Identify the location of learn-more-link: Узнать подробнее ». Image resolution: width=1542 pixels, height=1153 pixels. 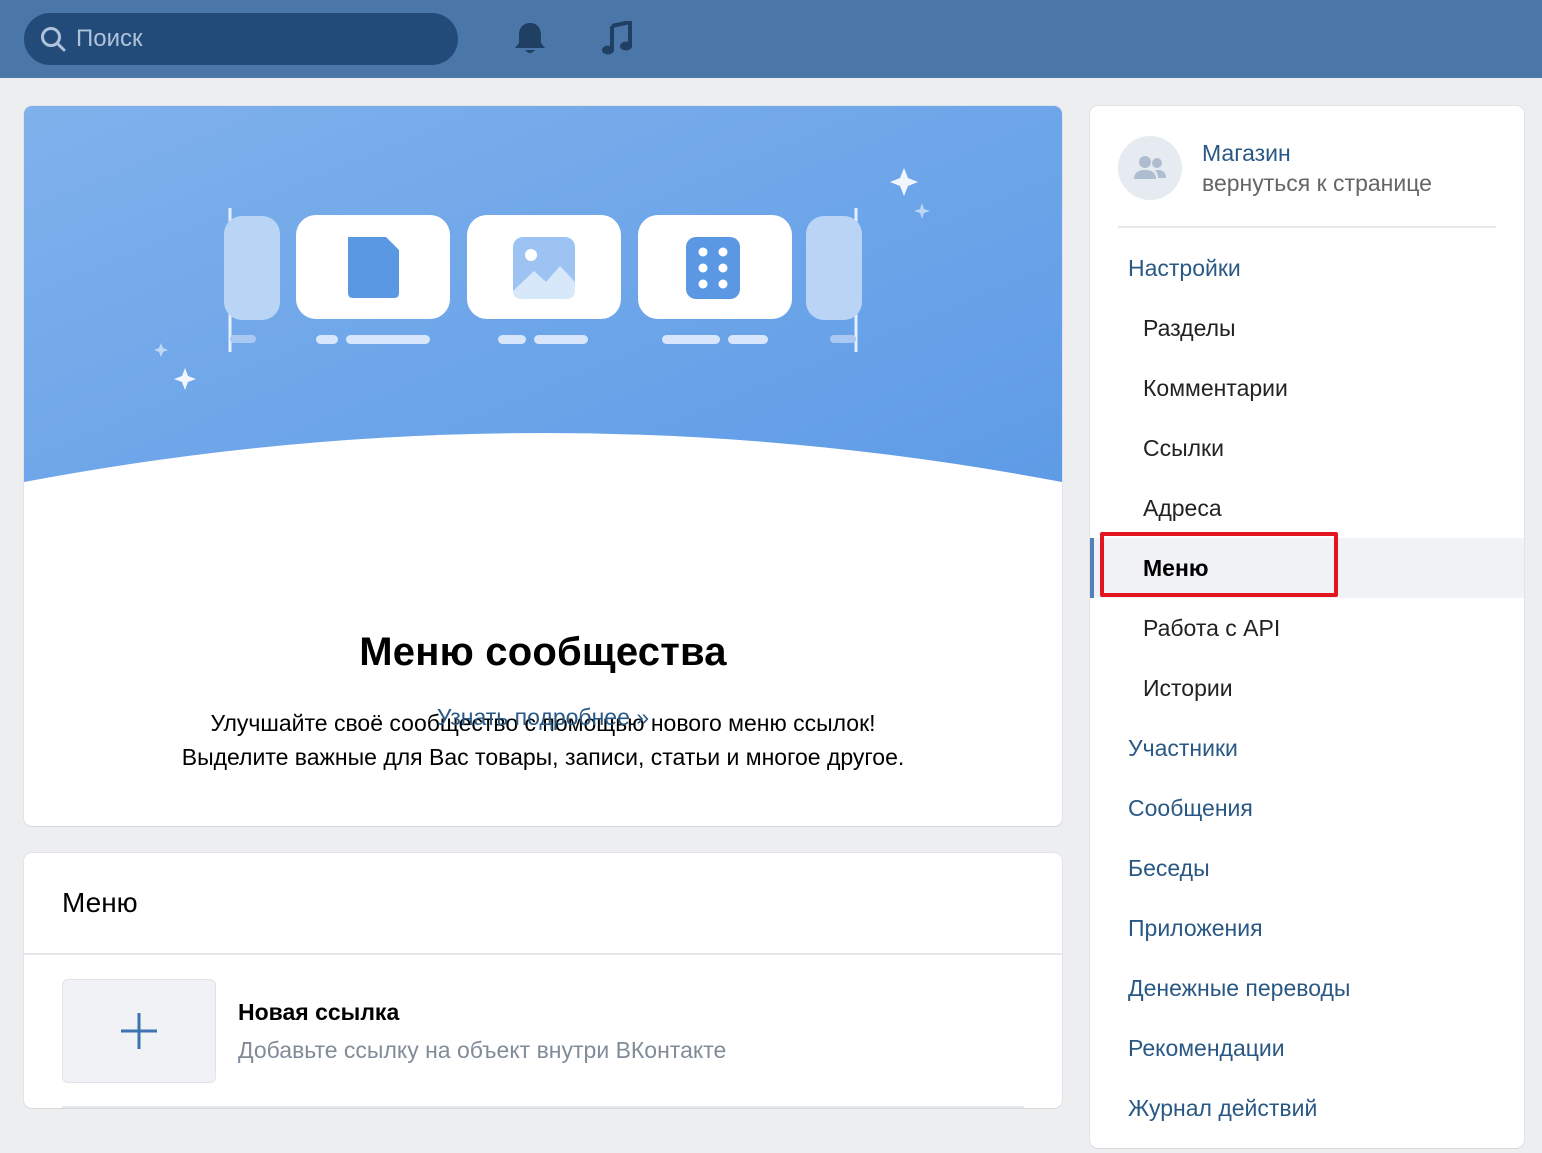
(543, 717).